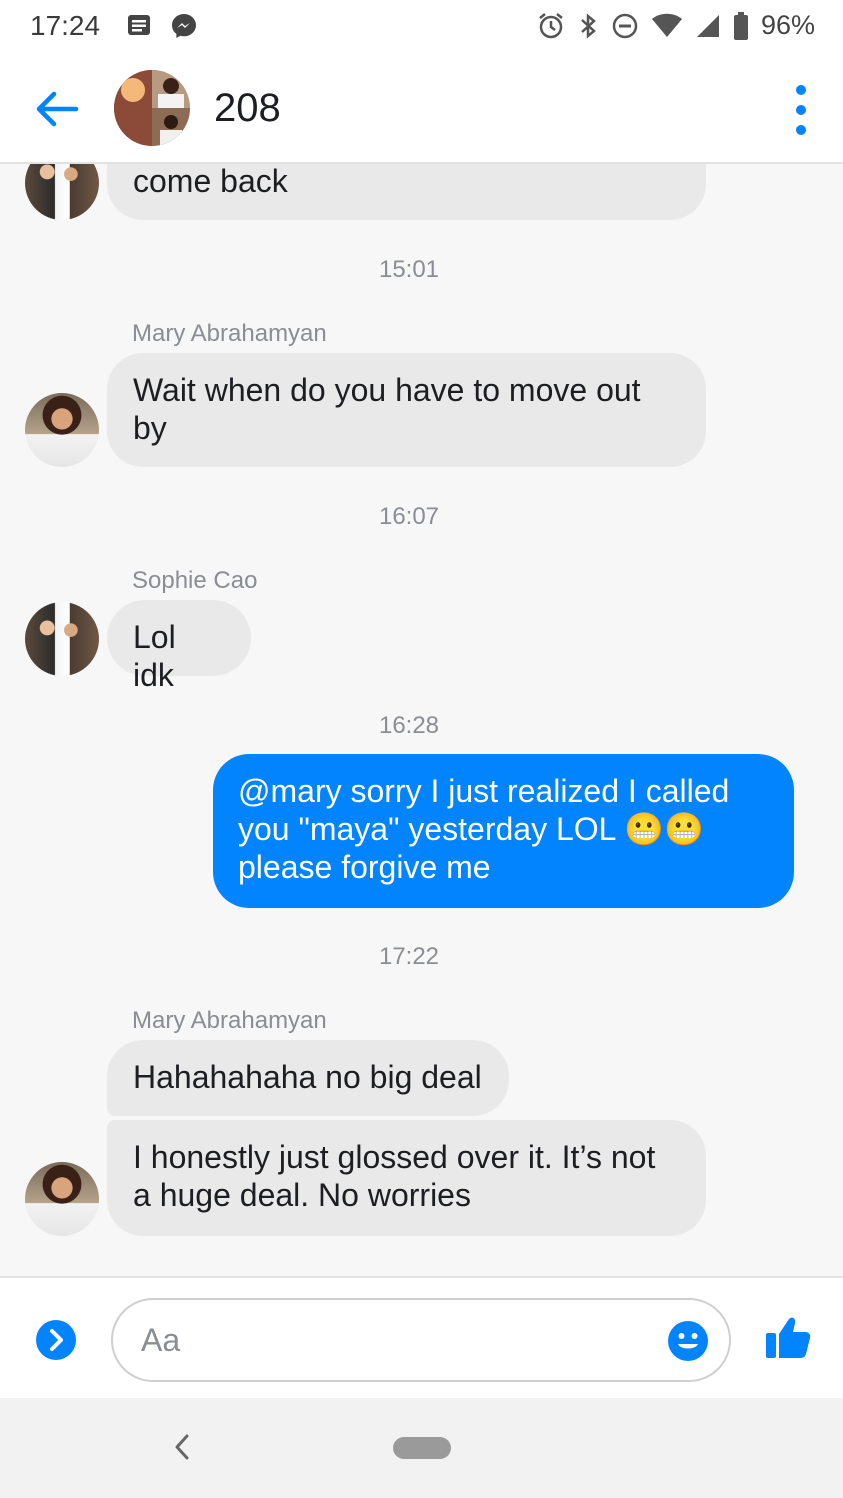 Image resolution: width=843 pixels, height=1498 pixels. I want to click on message-text: Hahahahaha no big deal, so click(307, 1077).